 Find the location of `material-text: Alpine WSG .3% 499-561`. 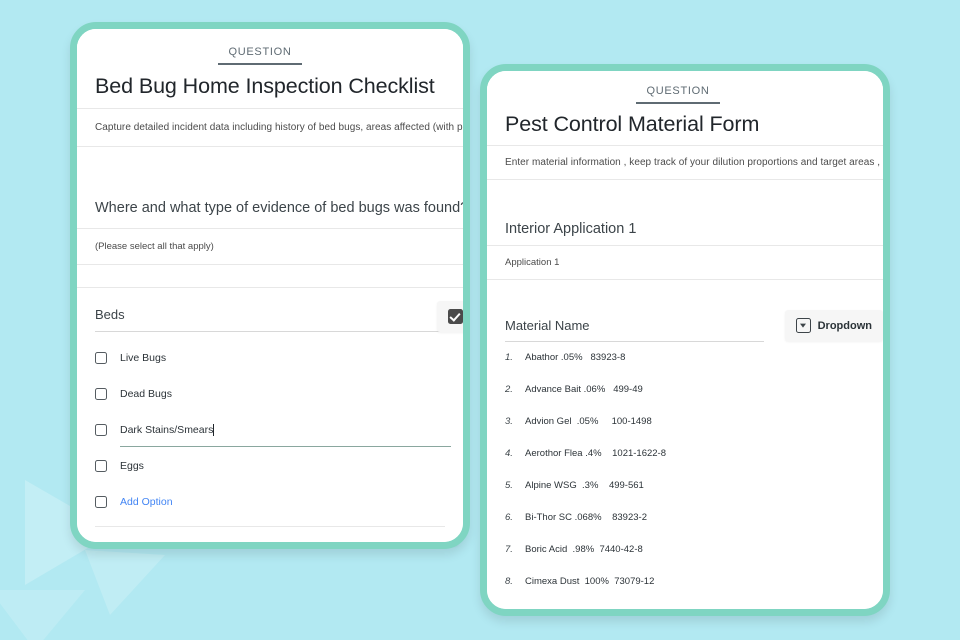

material-text: Alpine WSG .3% 499-561 is located at coordinates (584, 485).